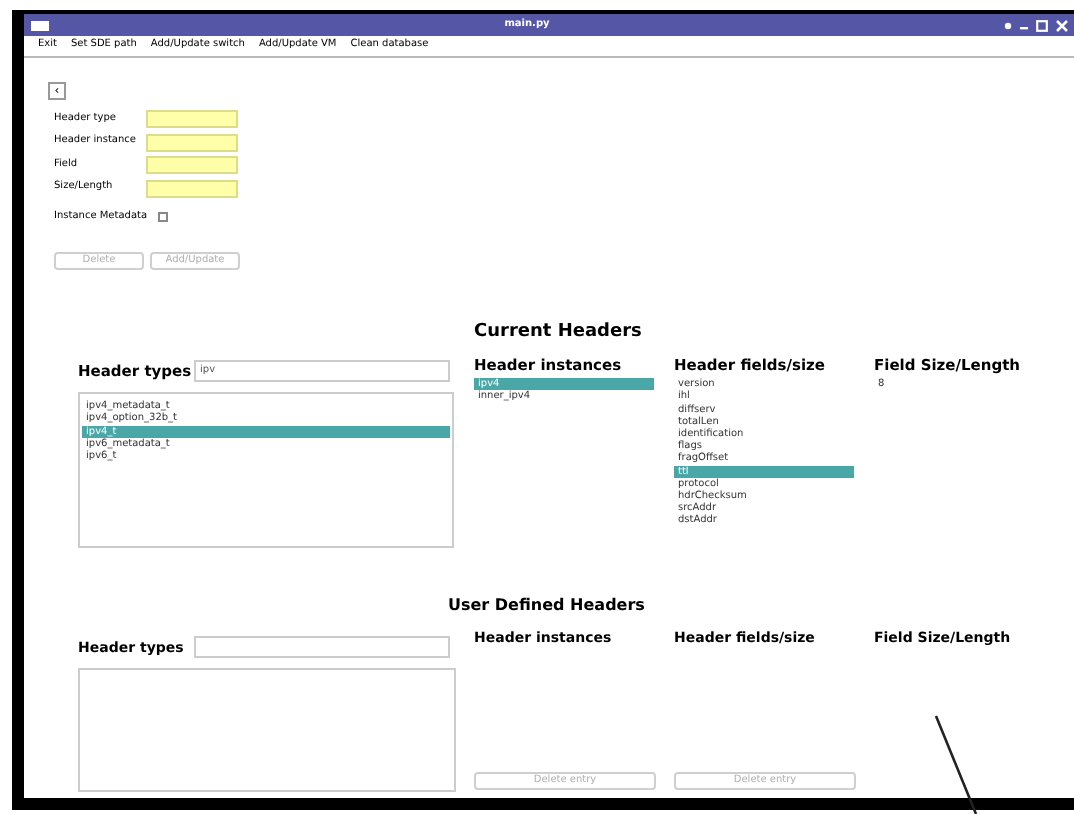 This screenshot has width=1074, height=814. What do you see at coordinates (40, 25) in the screenshot?
I see `window-icon` at bounding box center [40, 25].